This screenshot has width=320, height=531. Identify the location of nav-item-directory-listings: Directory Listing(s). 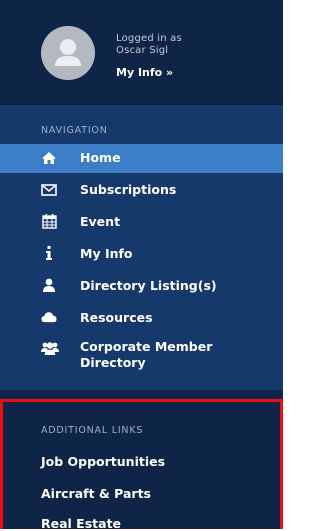
(141, 285).